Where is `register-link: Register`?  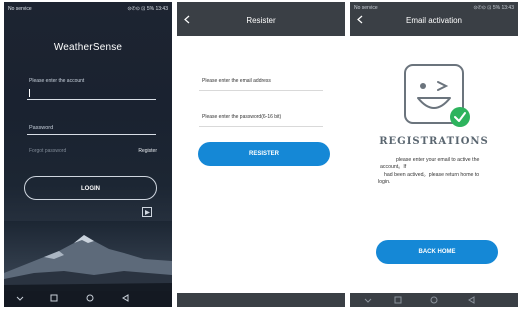 register-link: Register is located at coordinates (147, 151).